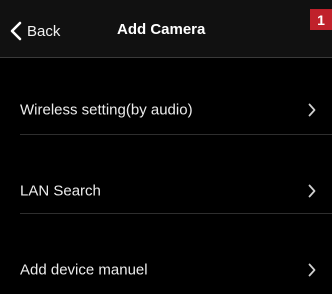 The width and height of the screenshot is (332, 294). What do you see at coordinates (16, 31) in the screenshot?
I see `chevron-left-icon` at bounding box center [16, 31].